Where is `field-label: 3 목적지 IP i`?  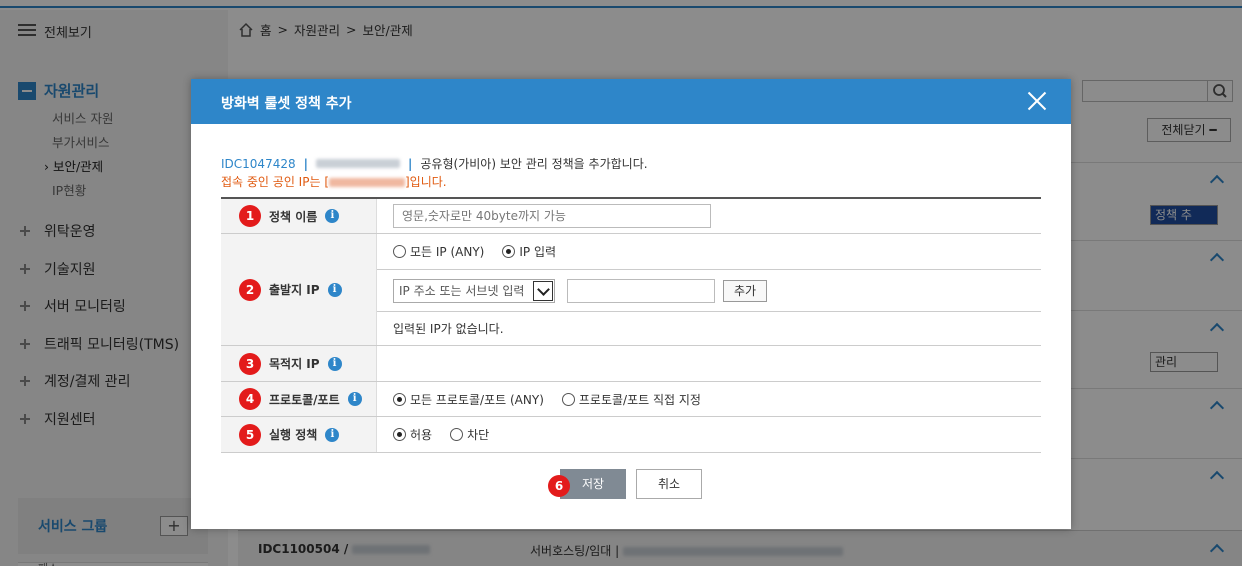
field-label: 3 목적지 IP i is located at coordinates (299, 363).